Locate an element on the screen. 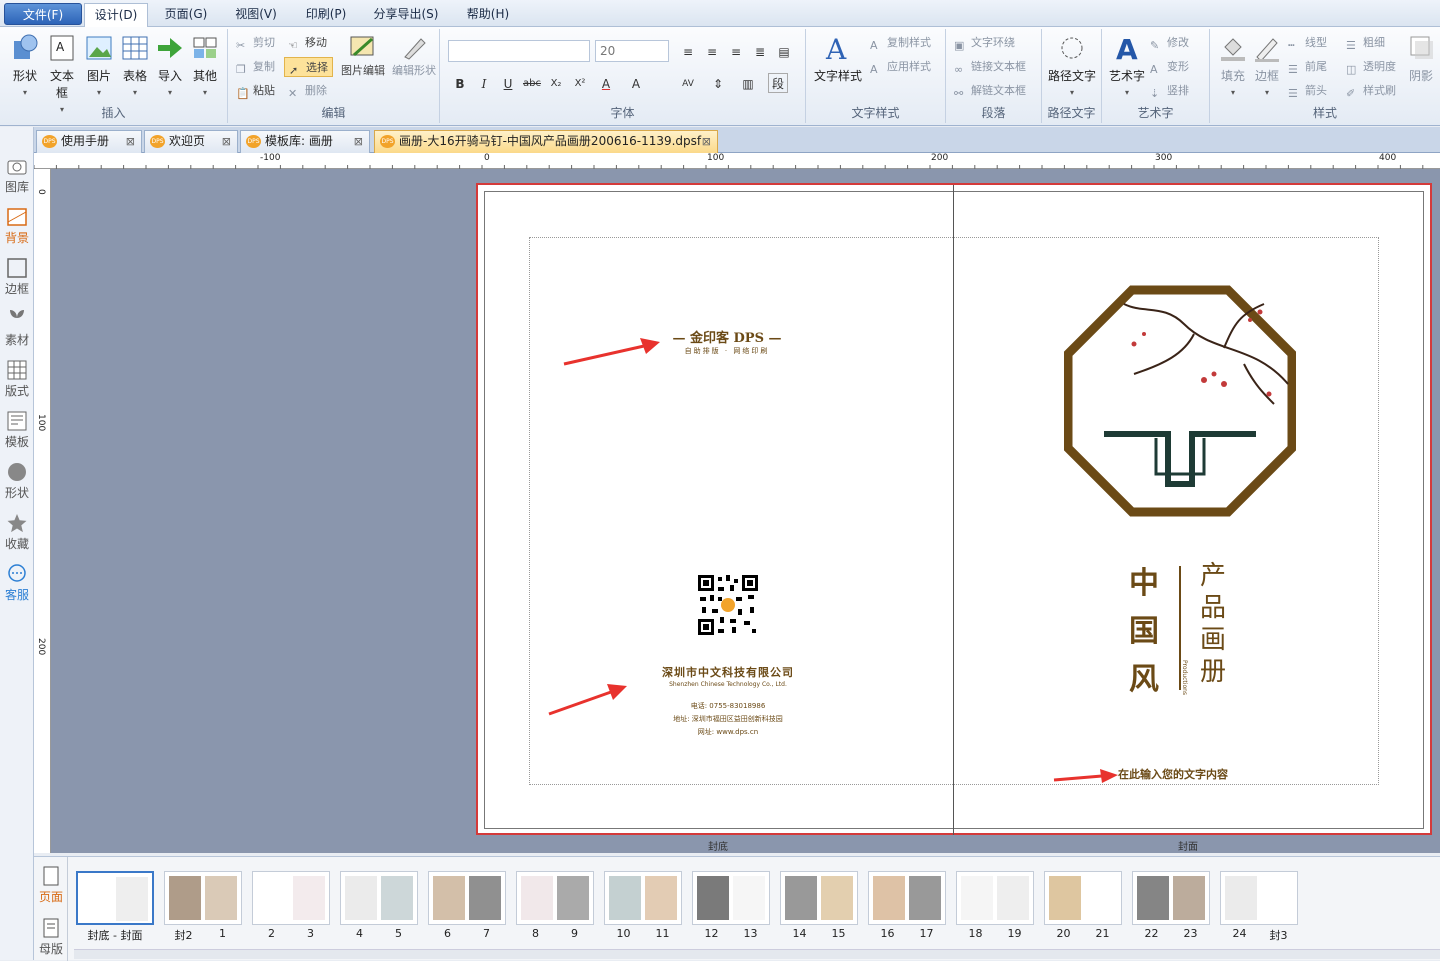 This screenshot has width=1440, height=961. master-tab: 母版 is located at coordinates (51, 937).